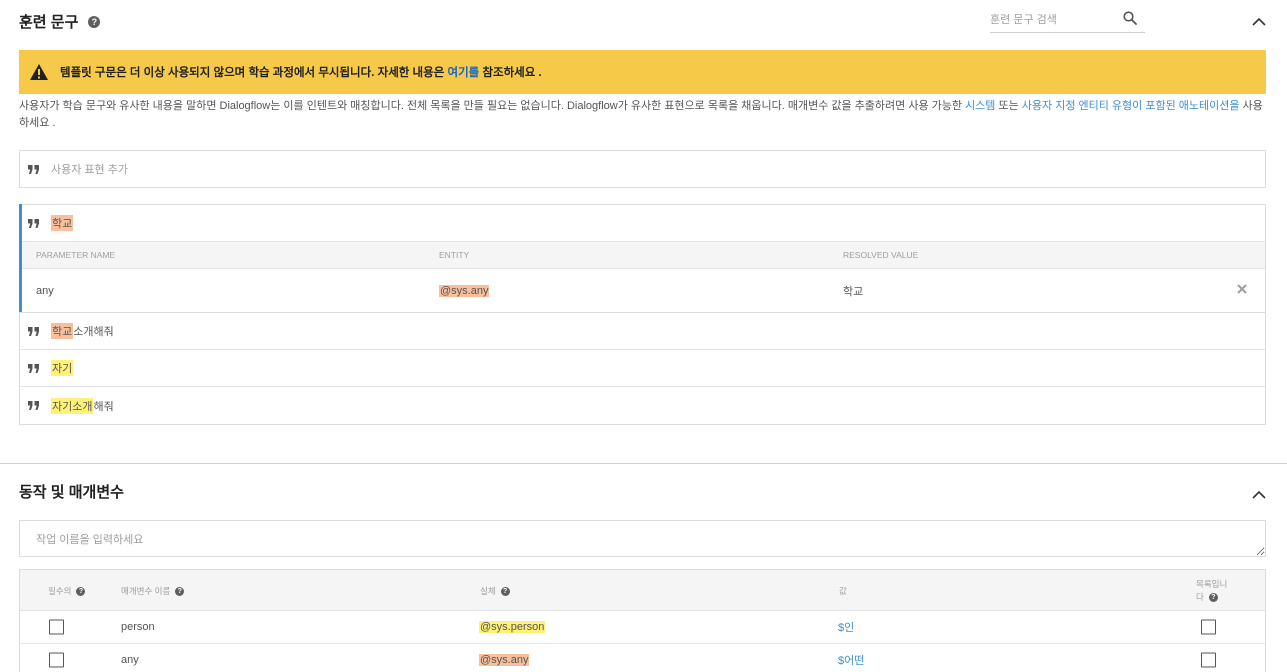  I want to click on selection-indicator, so click(20, 258).